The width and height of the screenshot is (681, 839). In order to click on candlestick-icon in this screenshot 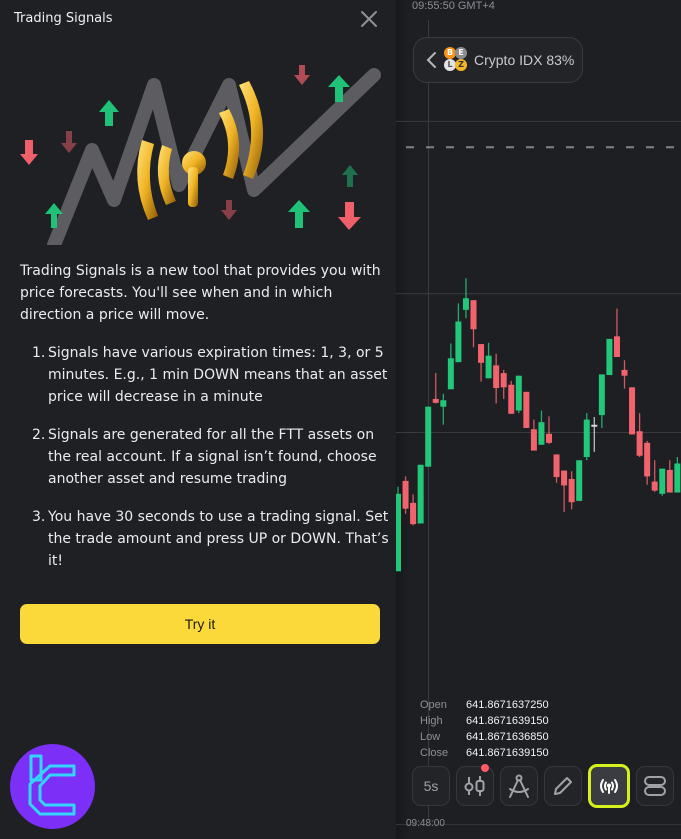, I will do `click(474, 786)`.